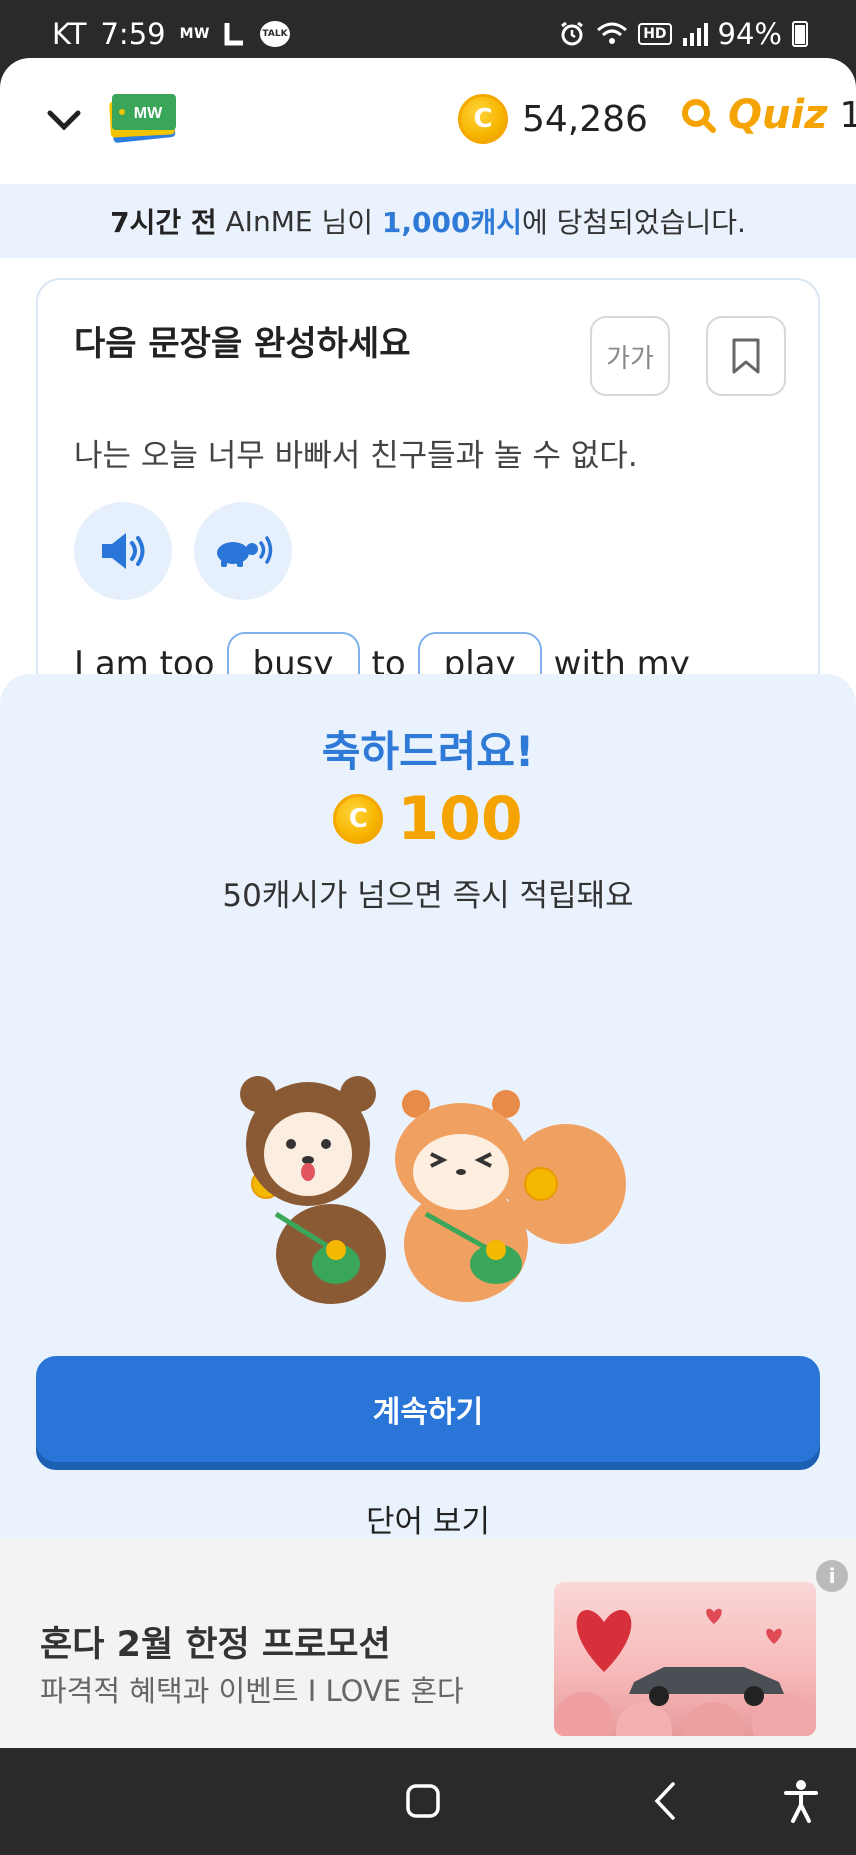 The width and height of the screenshot is (856, 1855). I want to click on coin-balance: C 54,286, so click(553, 119).